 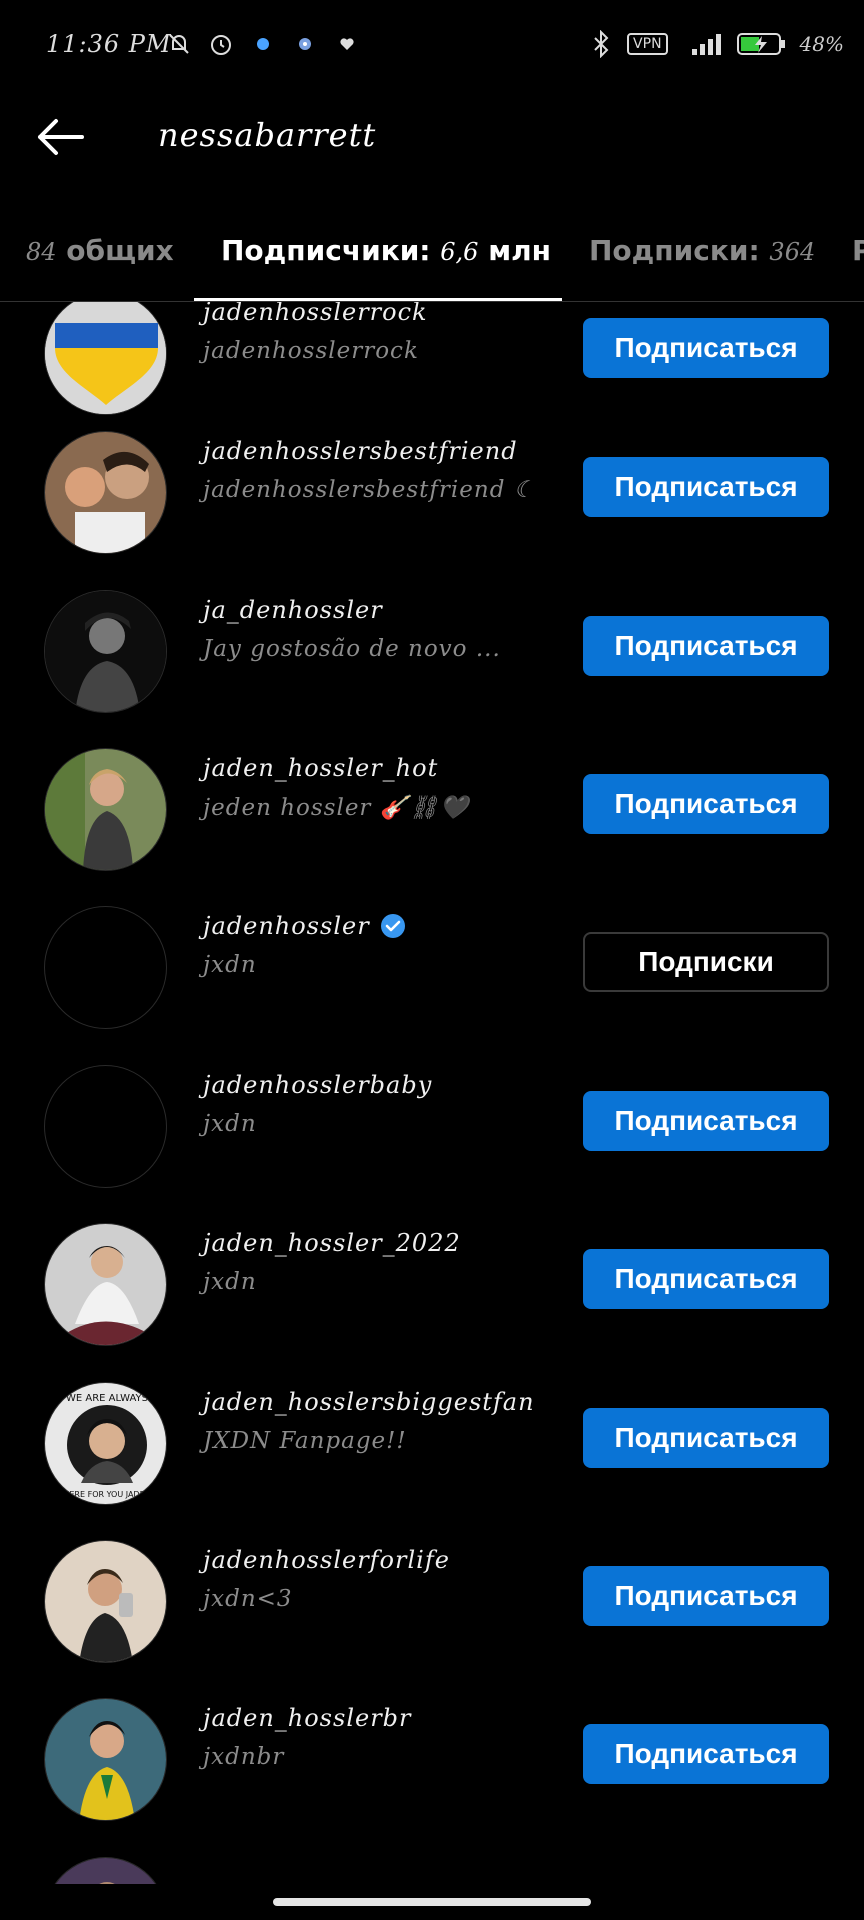 I want to click on ukraine-heart-icon, so click(x=105, y=358).